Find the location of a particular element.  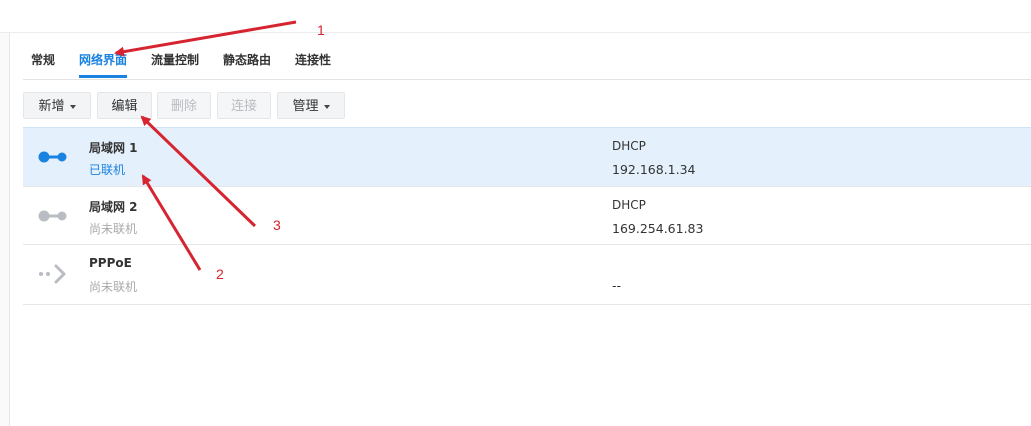

create-button-label: 新增 is located at coordinates (51, 106).